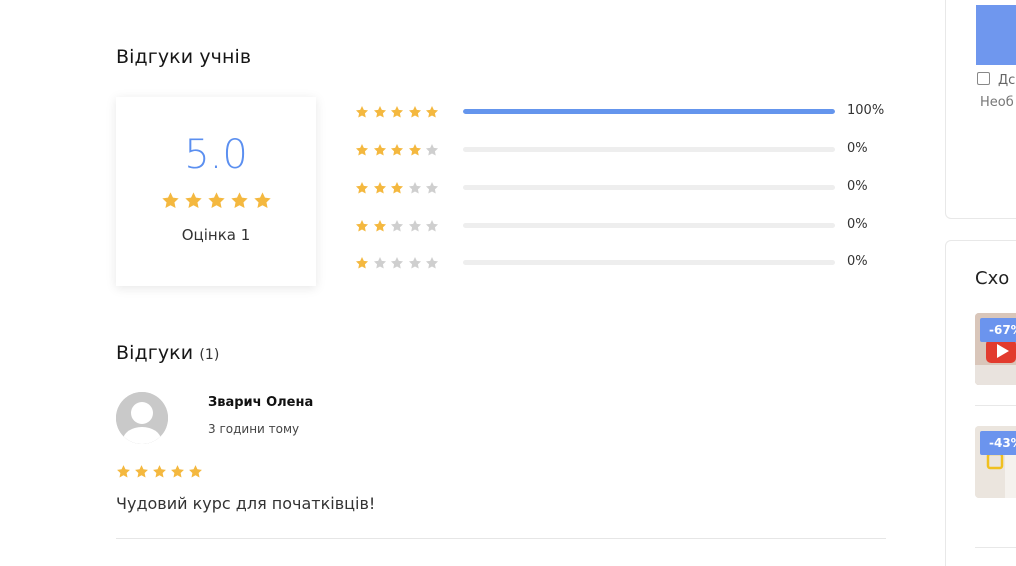  I want to click on course-note: Необ, so click(997, 102).